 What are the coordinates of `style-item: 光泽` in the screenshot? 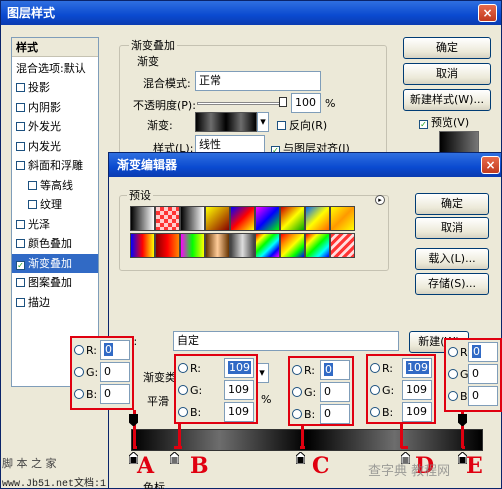 It's located at (55, 224).